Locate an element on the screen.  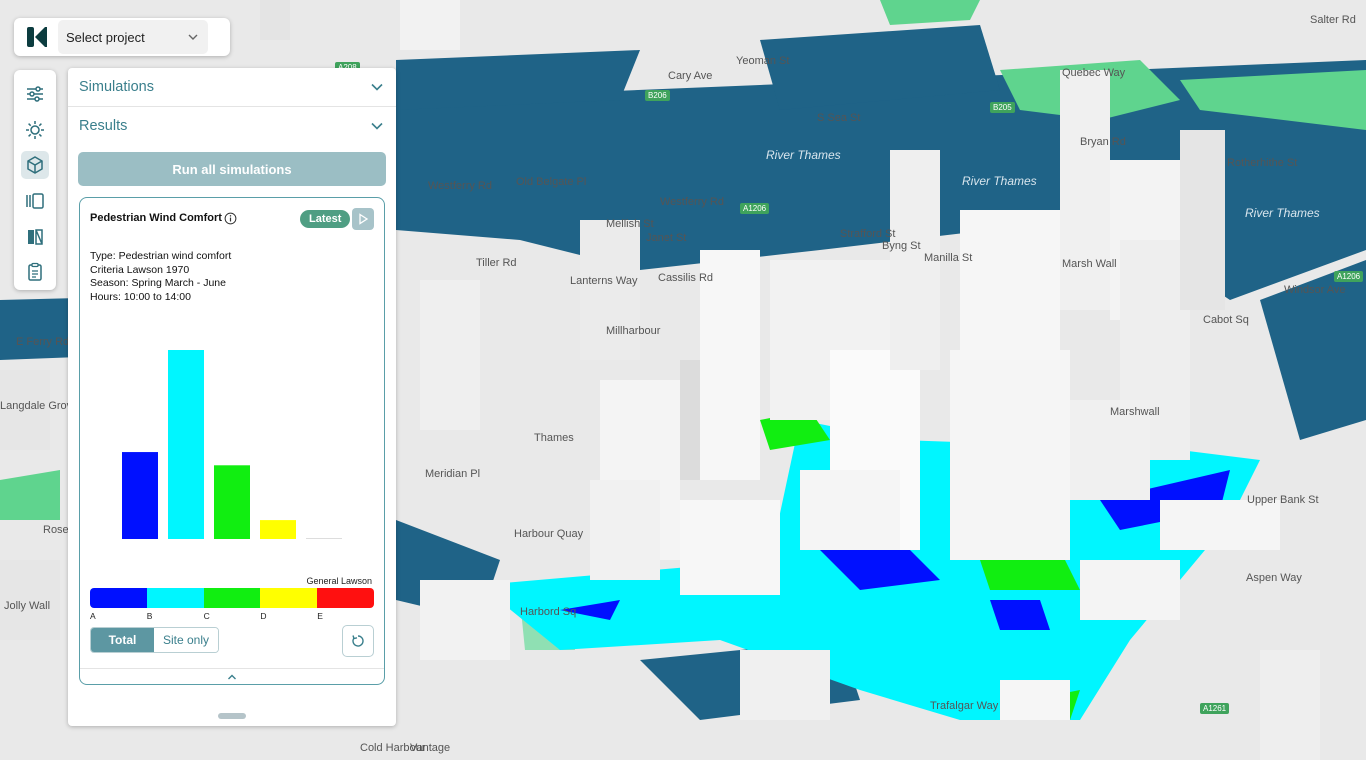
panel-resize-handle is located at coordinates (232, 716).